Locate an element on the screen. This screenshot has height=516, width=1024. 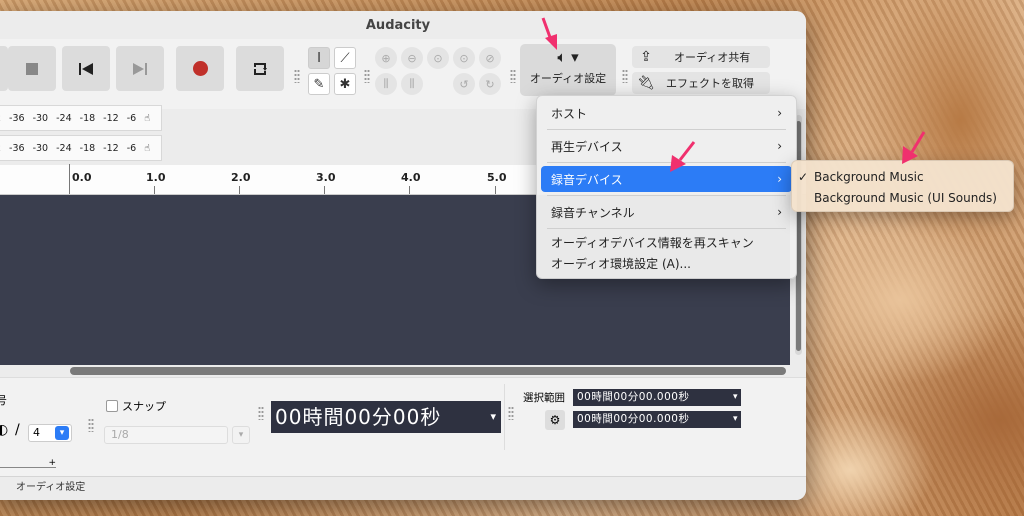
selection-end-value: 00時間00分00.000秒 is located at coordinates (633, 419).